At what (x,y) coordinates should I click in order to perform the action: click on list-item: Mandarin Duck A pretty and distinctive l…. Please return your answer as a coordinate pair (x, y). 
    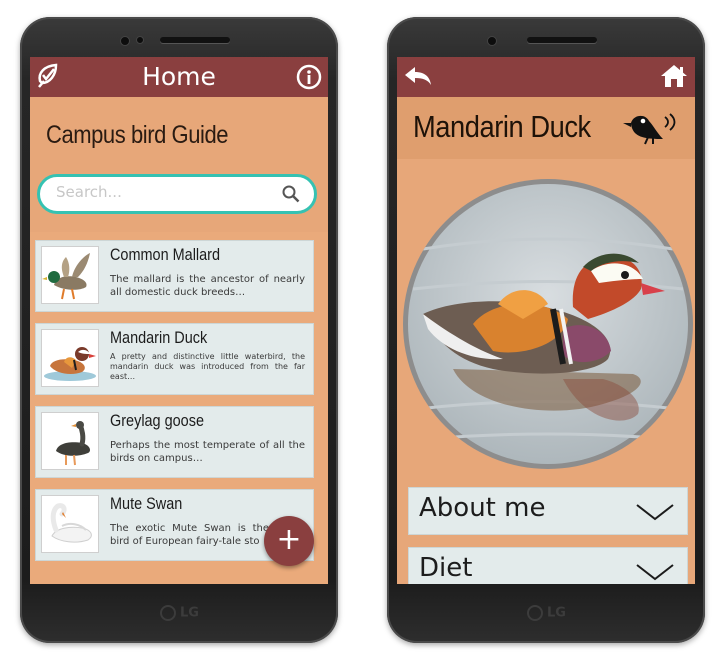
    Looking at the image, I should click on (174, 359).